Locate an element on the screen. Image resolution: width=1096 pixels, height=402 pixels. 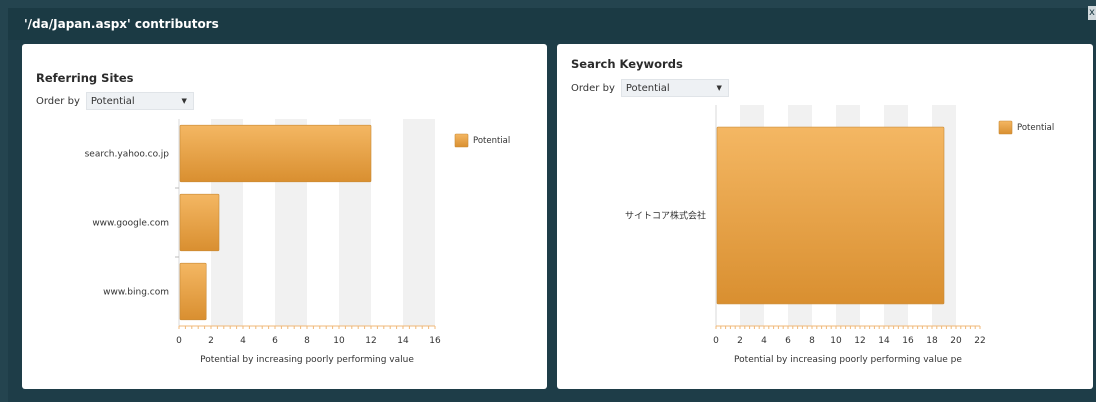
close-button: x is located at coordinates (1092, 13).